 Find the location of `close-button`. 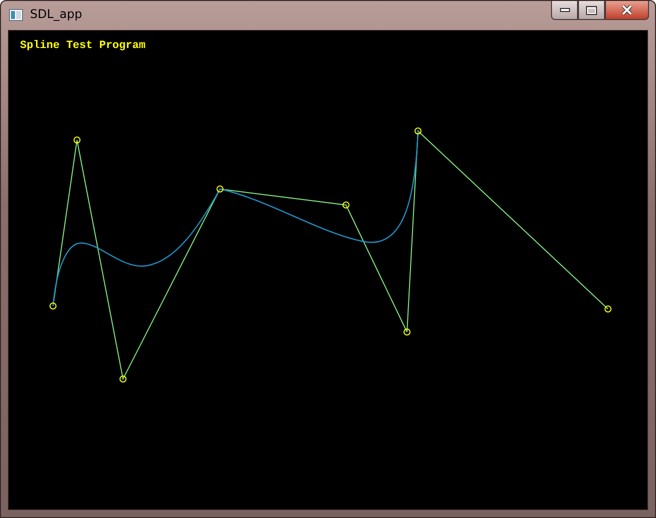

close-button is located at coordinates (627, 10).